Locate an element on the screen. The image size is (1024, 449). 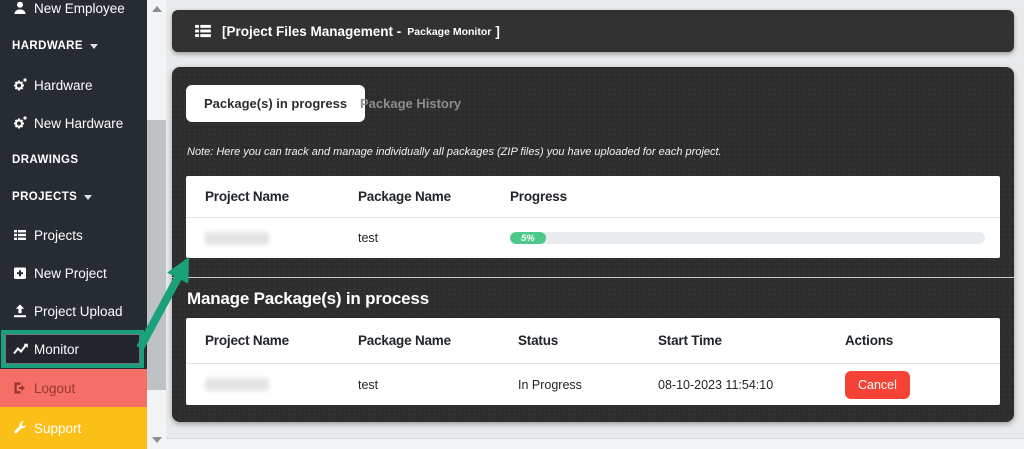
sidebar-item-project-upload: Project Upload is located at coordinates (73, 311).